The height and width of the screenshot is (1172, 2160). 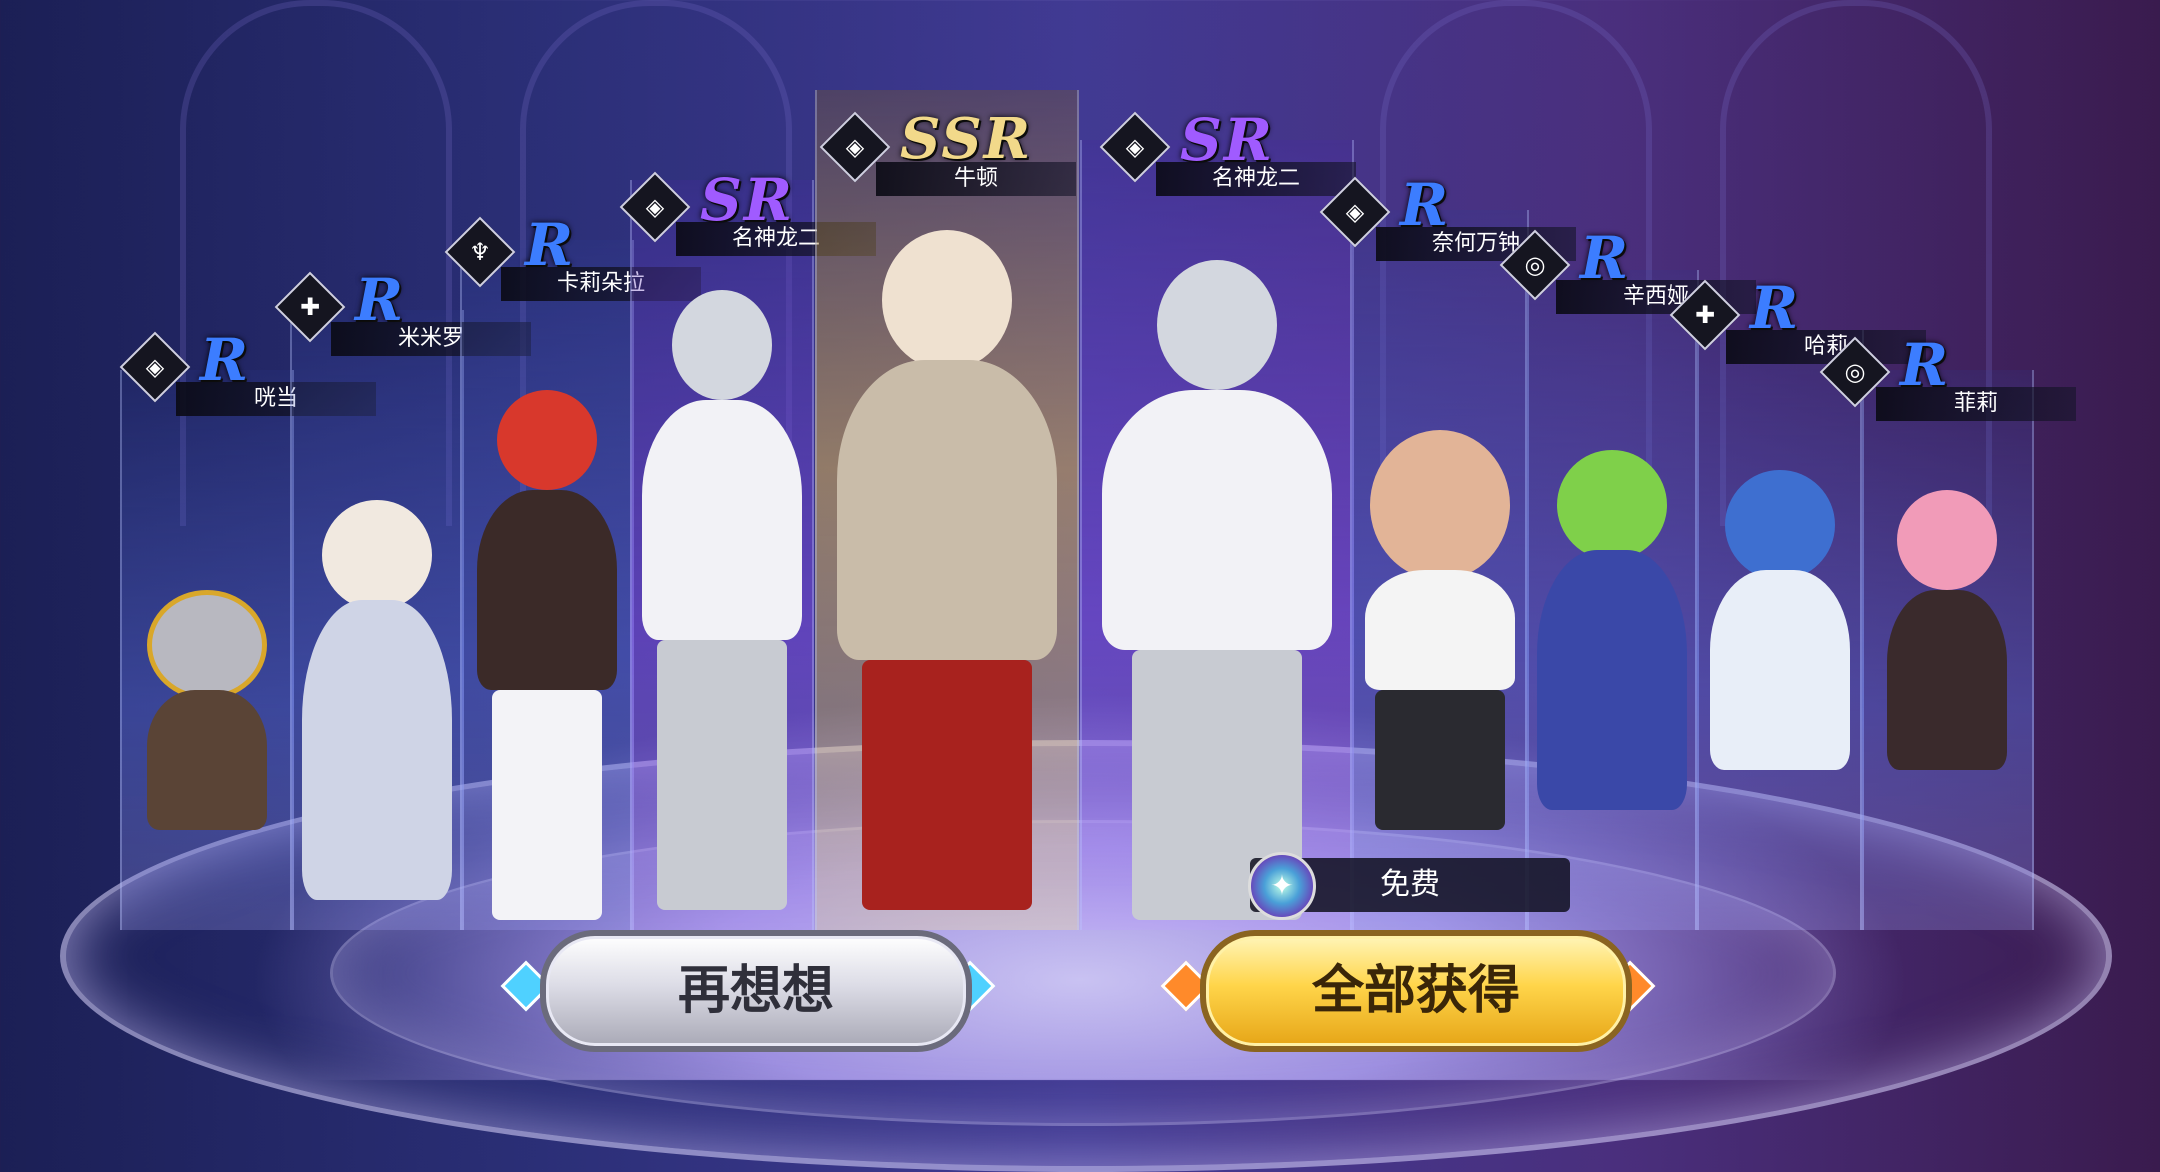 What do you see at coordinates (1954, 383) in the screenshot?
I see `card-10-header: ◎ R 菲莉` at bounding box center [1954, 383].